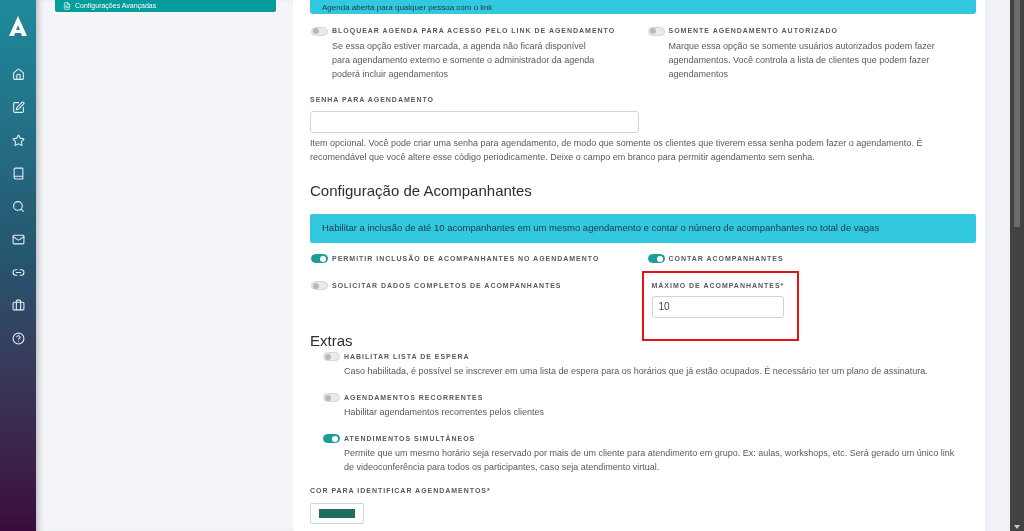 This screenshot has height=531, width=1024. I want to click on home-icon, so click(18, 74).